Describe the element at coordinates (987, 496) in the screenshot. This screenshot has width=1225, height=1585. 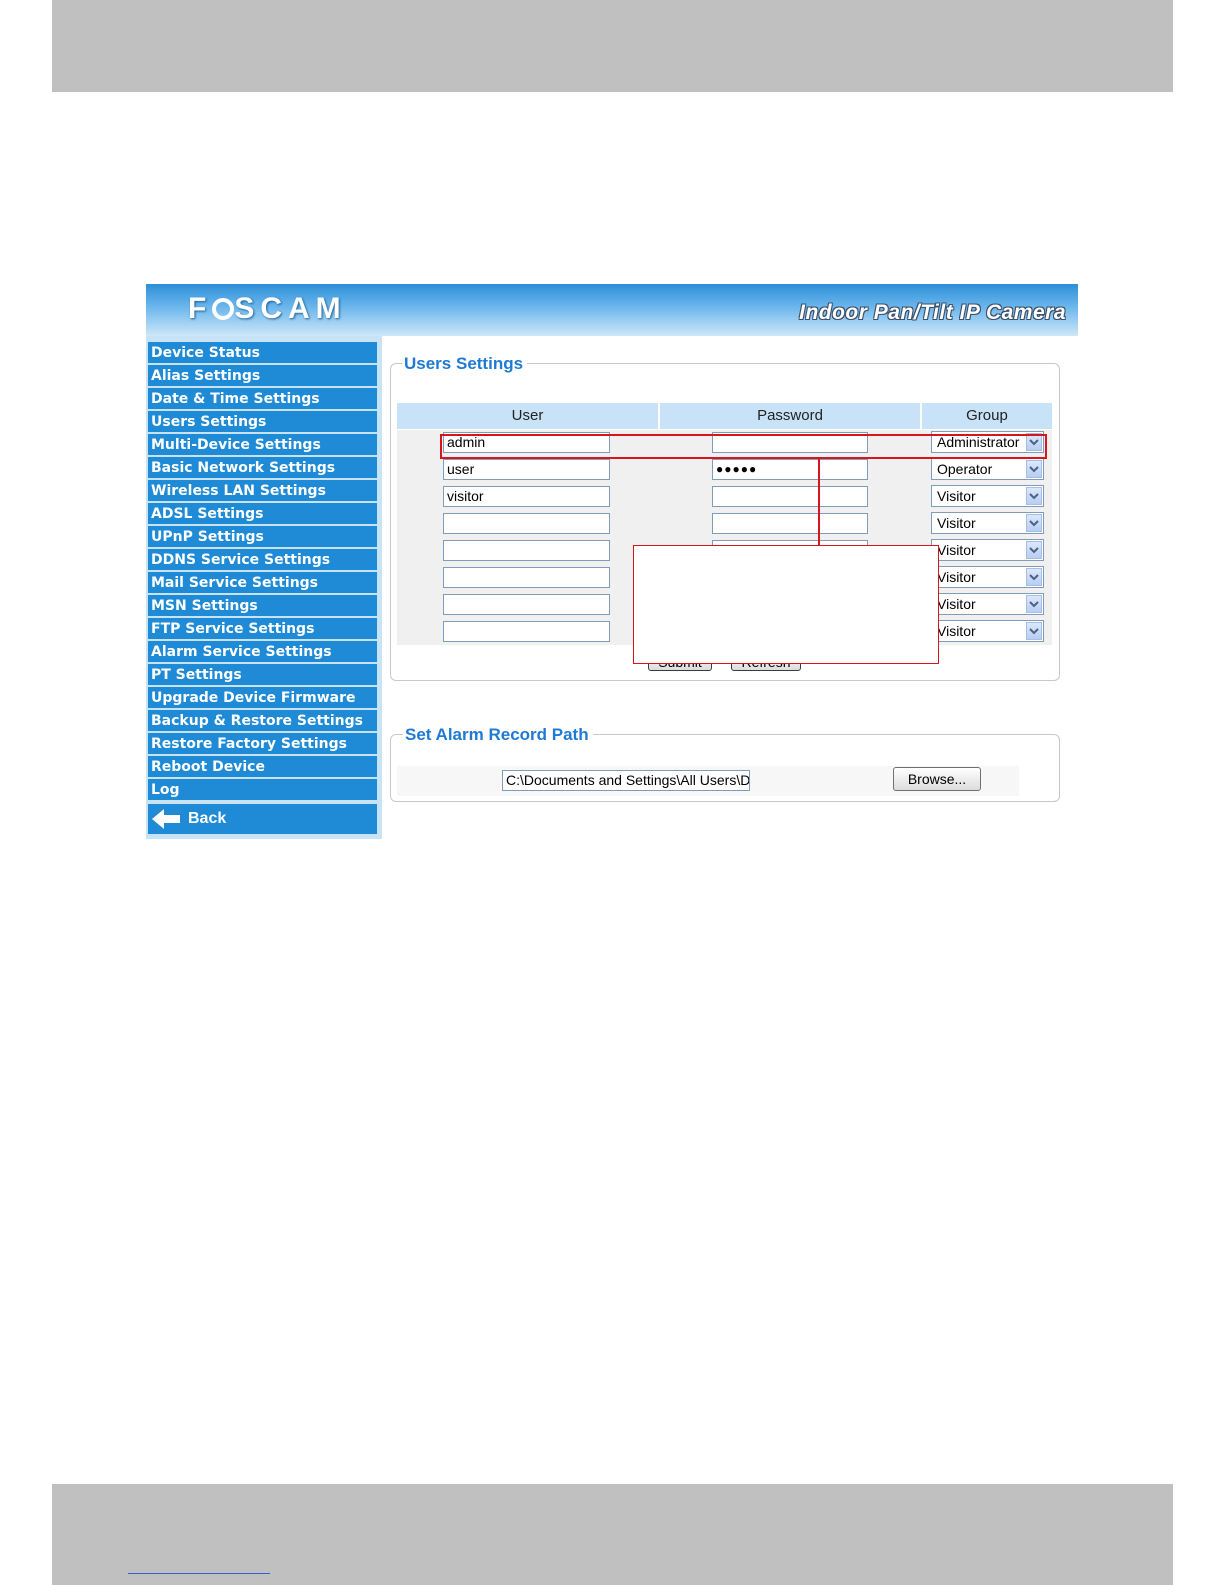
I see `group-select-3: Visitor` at that location.